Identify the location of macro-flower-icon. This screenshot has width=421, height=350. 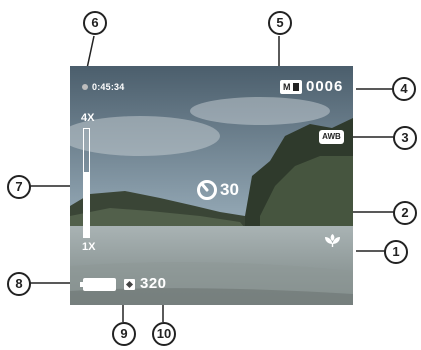
(332, 241).